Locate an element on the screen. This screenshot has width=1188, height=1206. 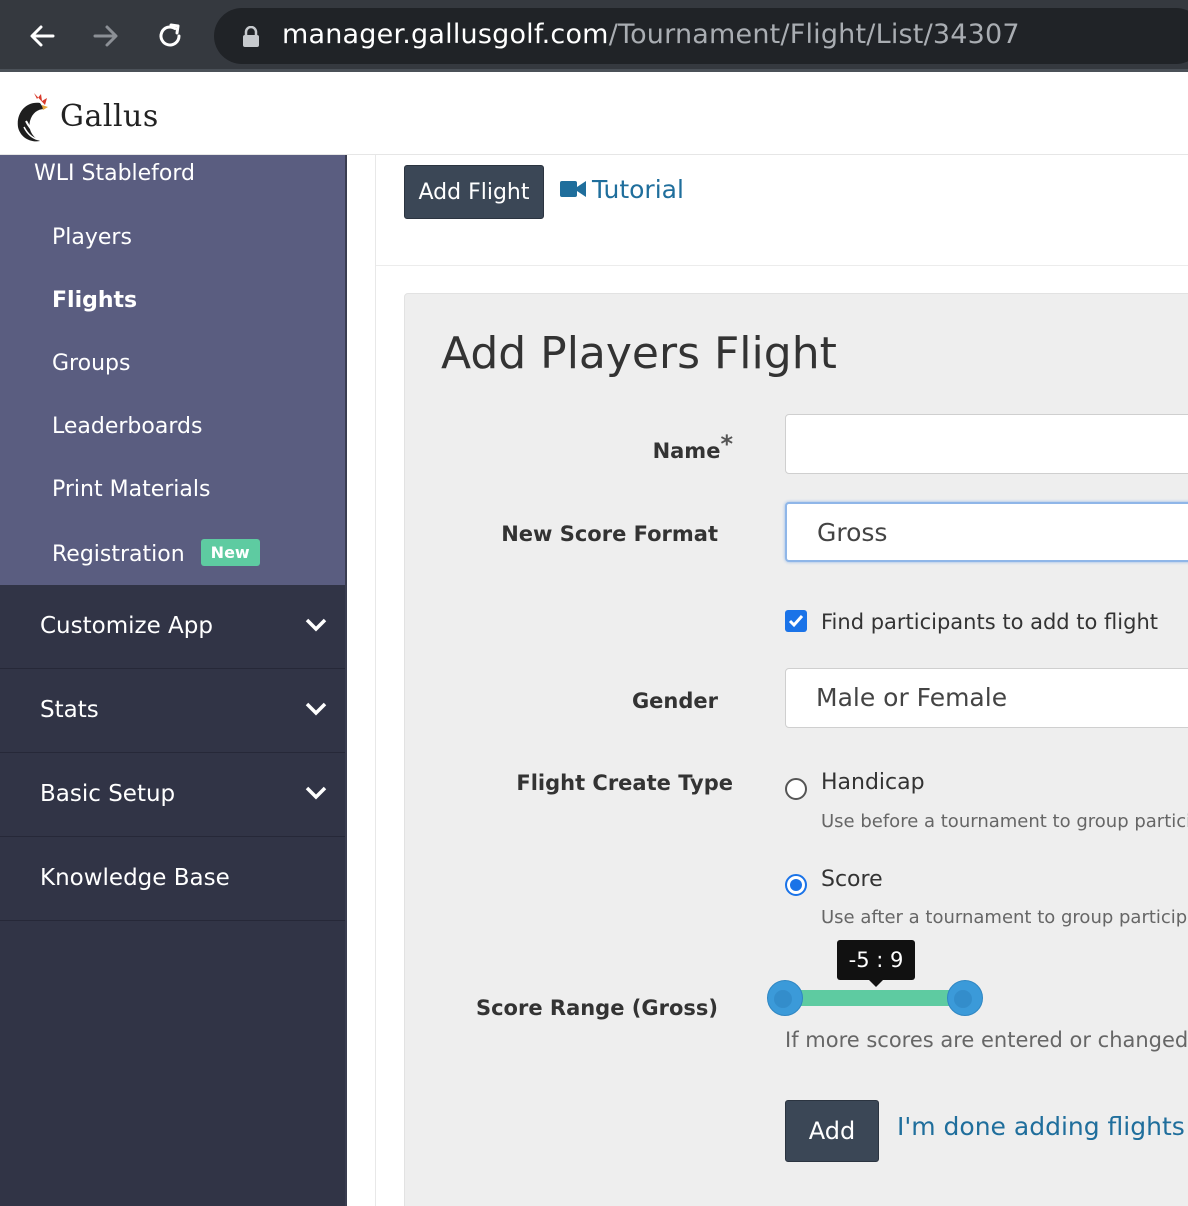
name-label-text: Name is located at coordinates (686, 451).